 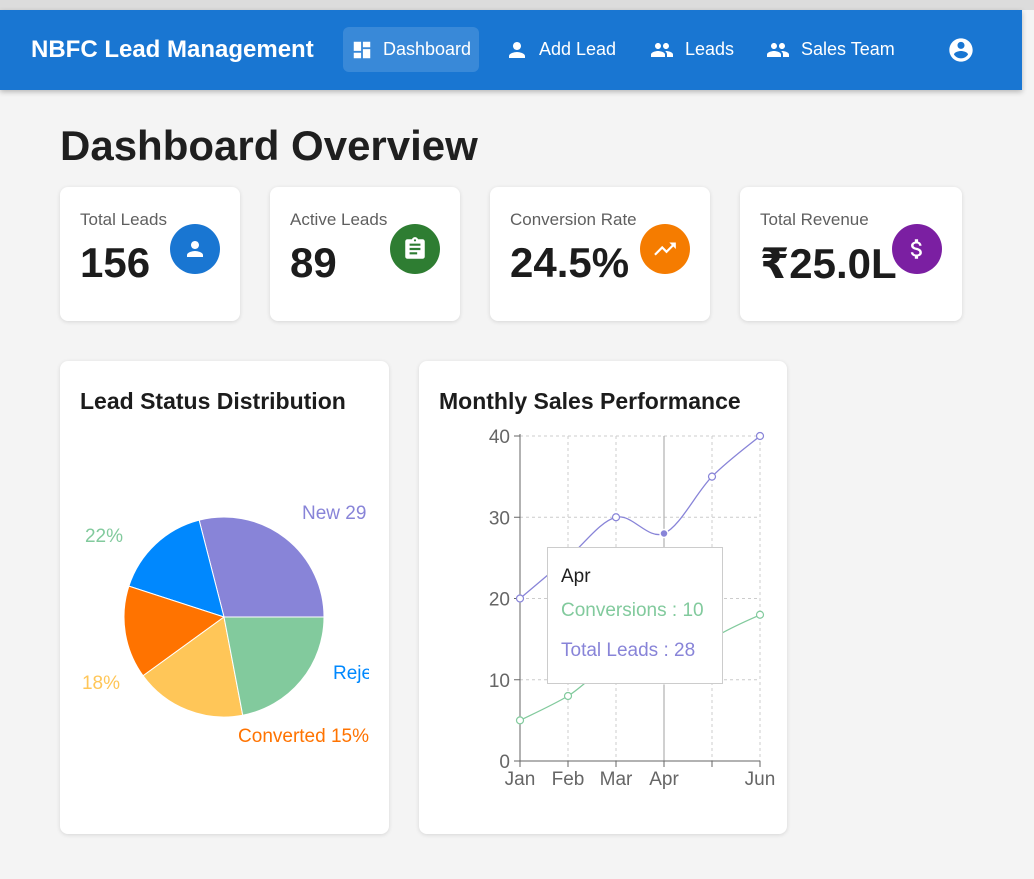 I want to click on nav-sales-team: Sales Team, so click(x=830, y=49).